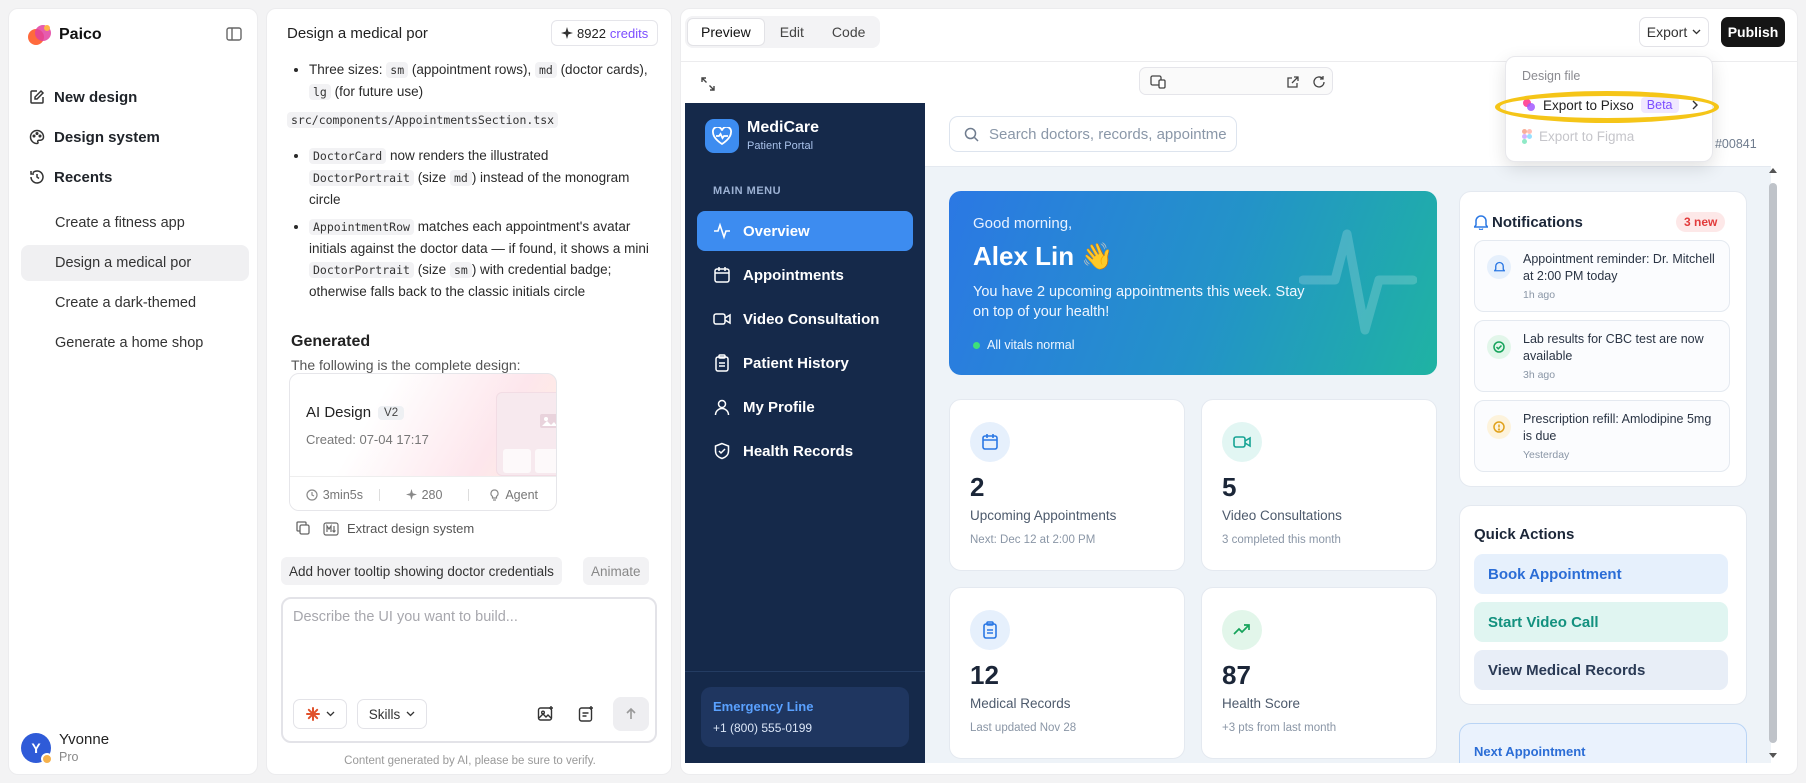  I want to click on mc-nav-overview: Overview, so click(805, 231).